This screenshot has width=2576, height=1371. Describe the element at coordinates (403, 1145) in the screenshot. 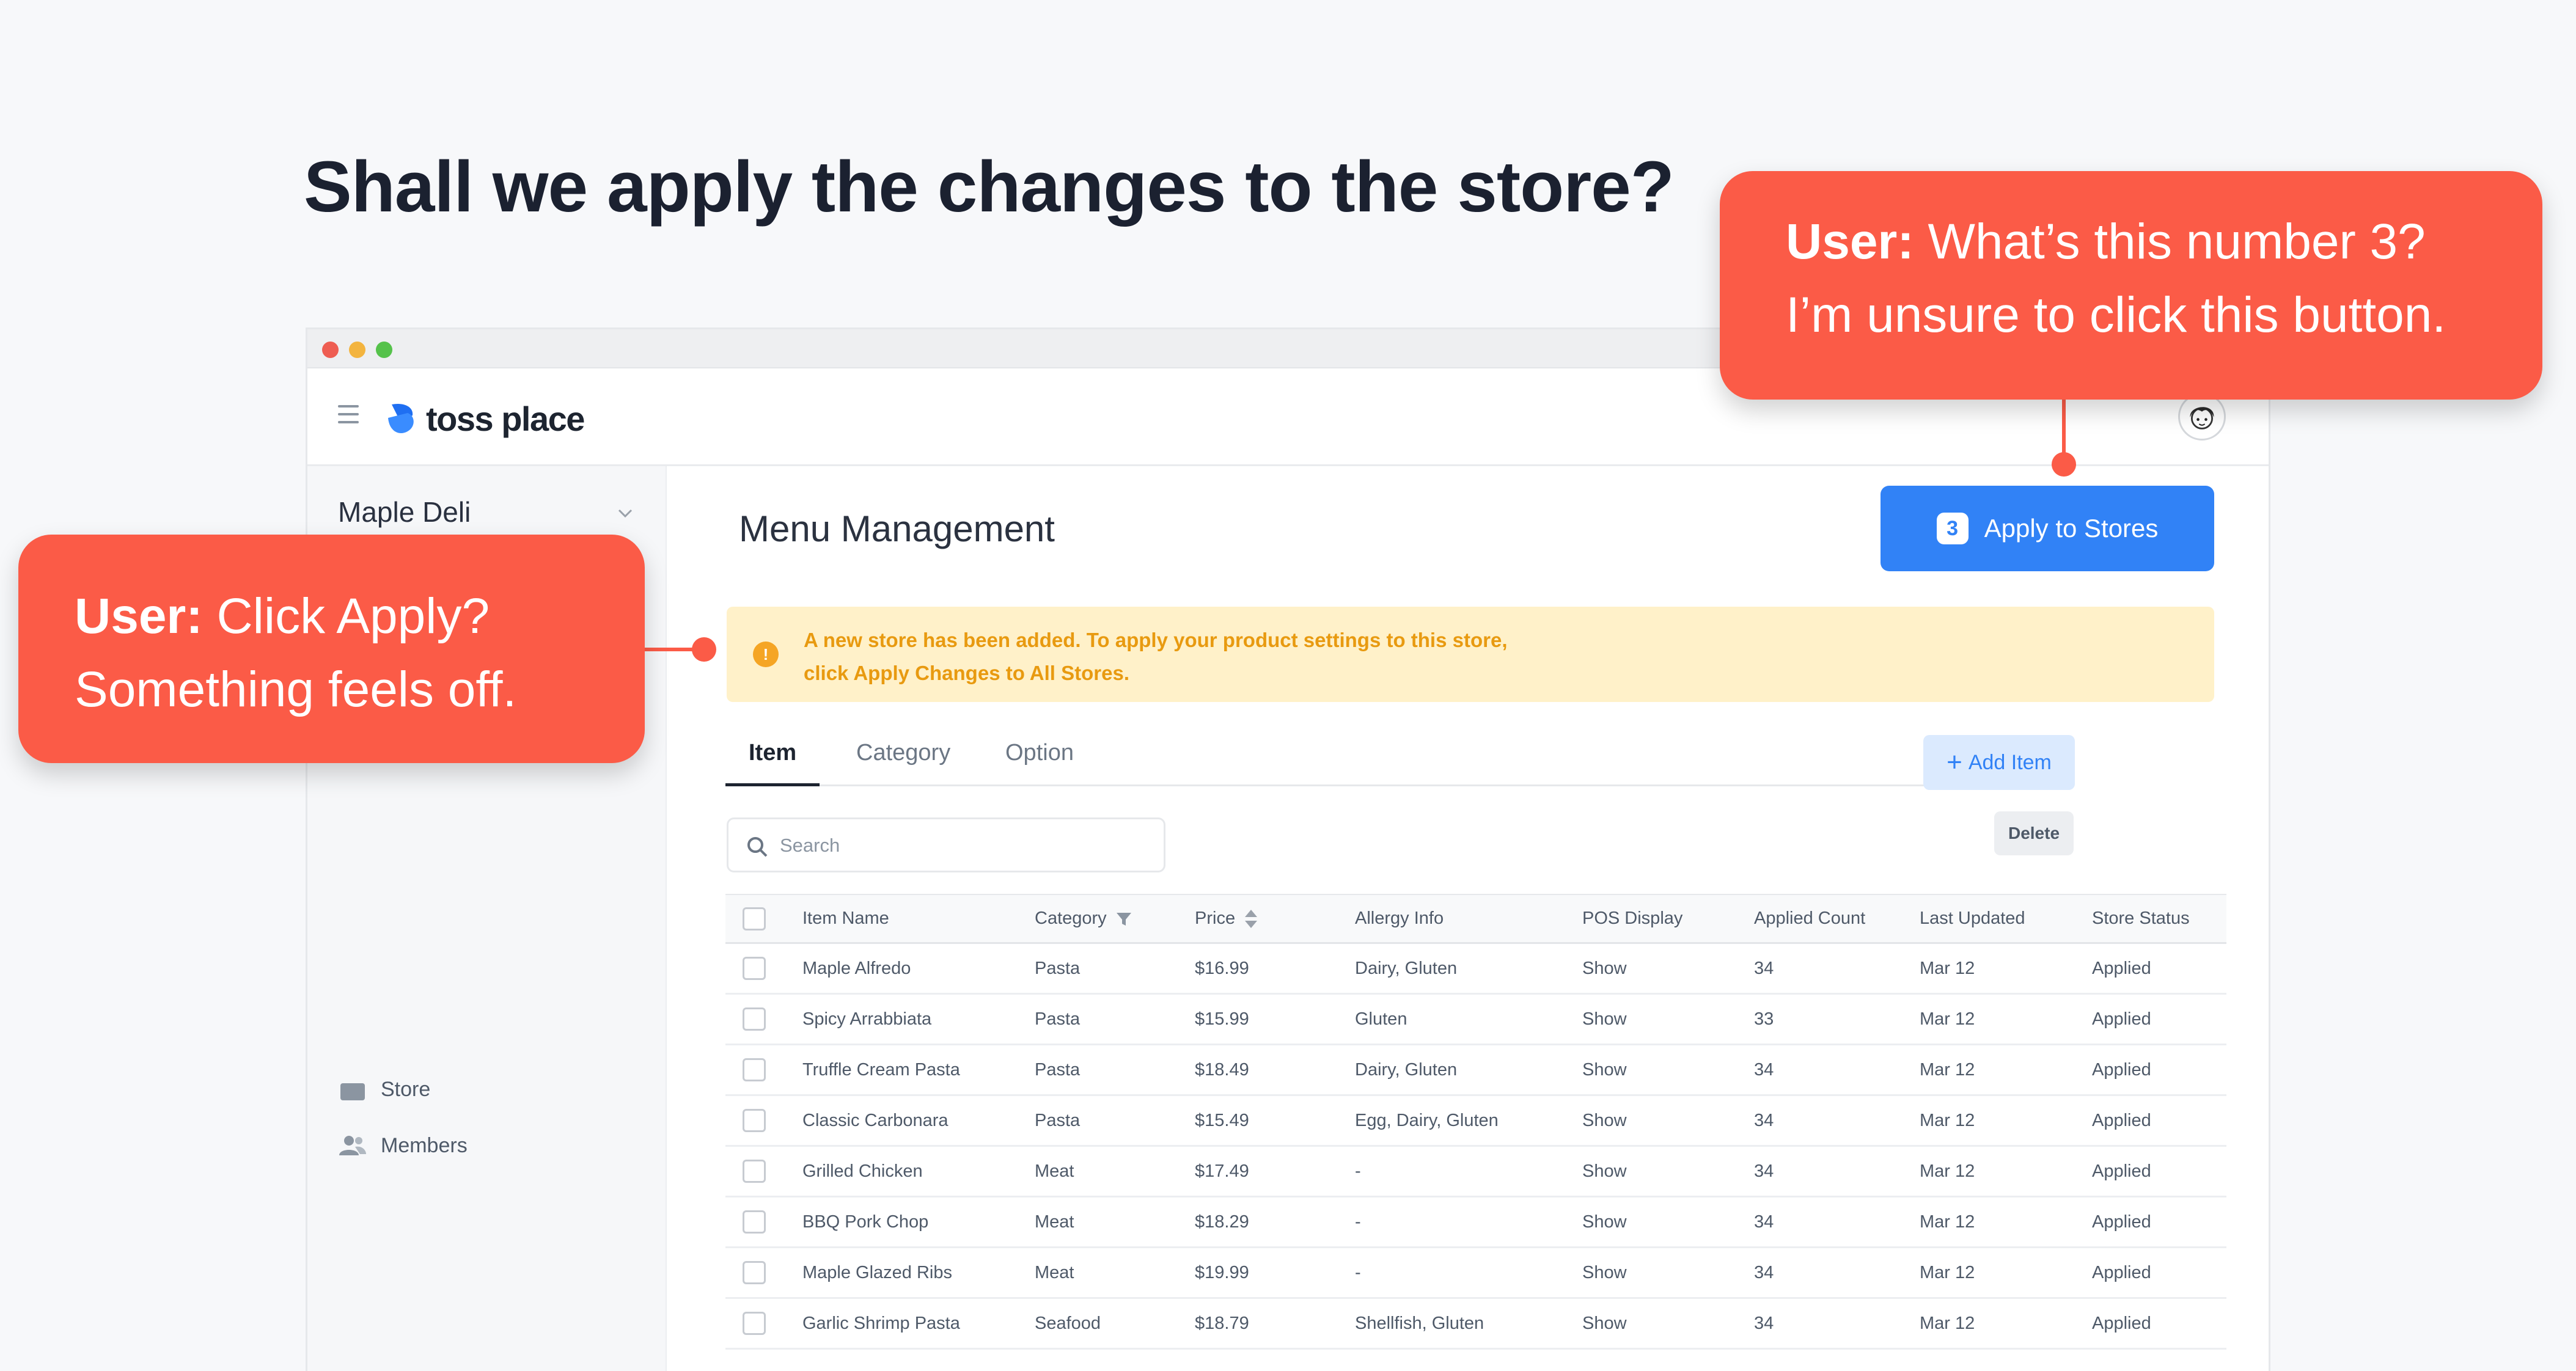

I see `sidebar-item-members: Members` at that location.